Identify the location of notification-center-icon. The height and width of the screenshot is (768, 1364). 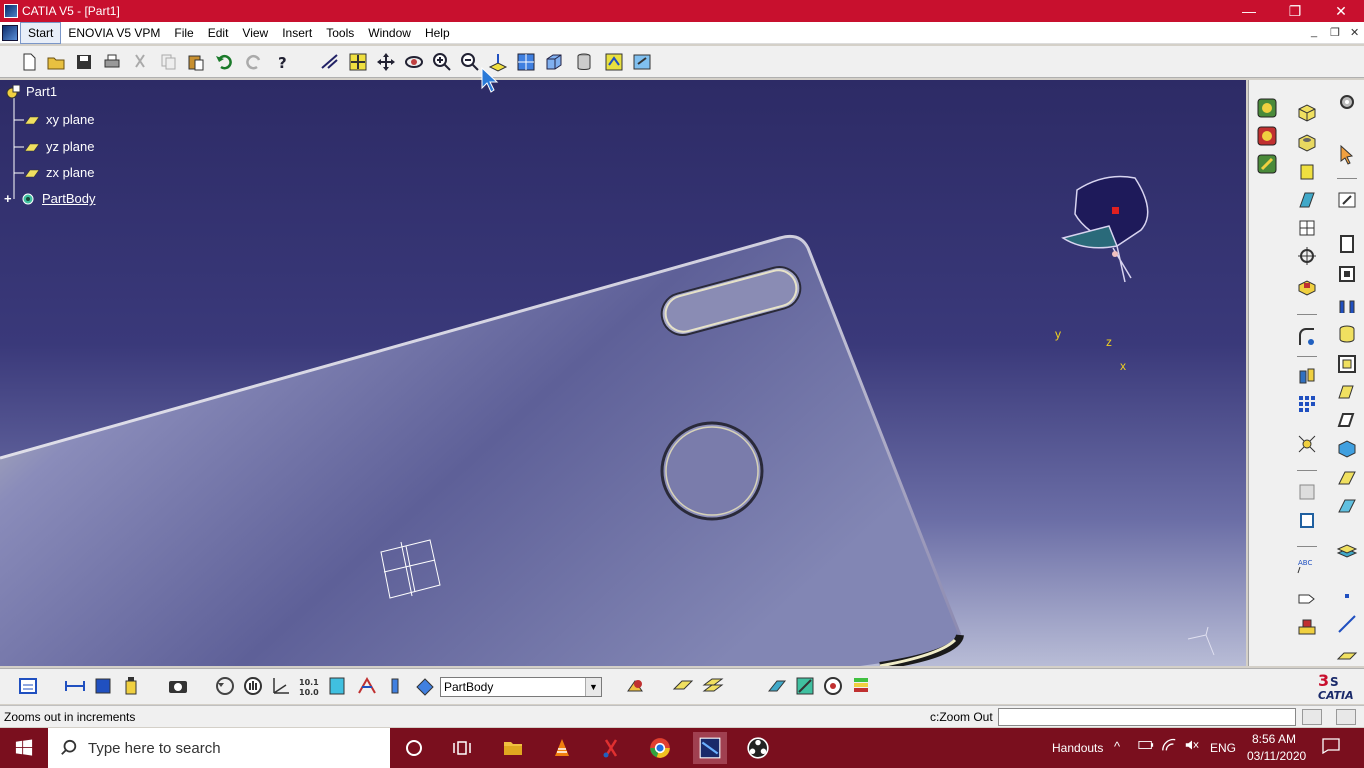
(1331, 747).